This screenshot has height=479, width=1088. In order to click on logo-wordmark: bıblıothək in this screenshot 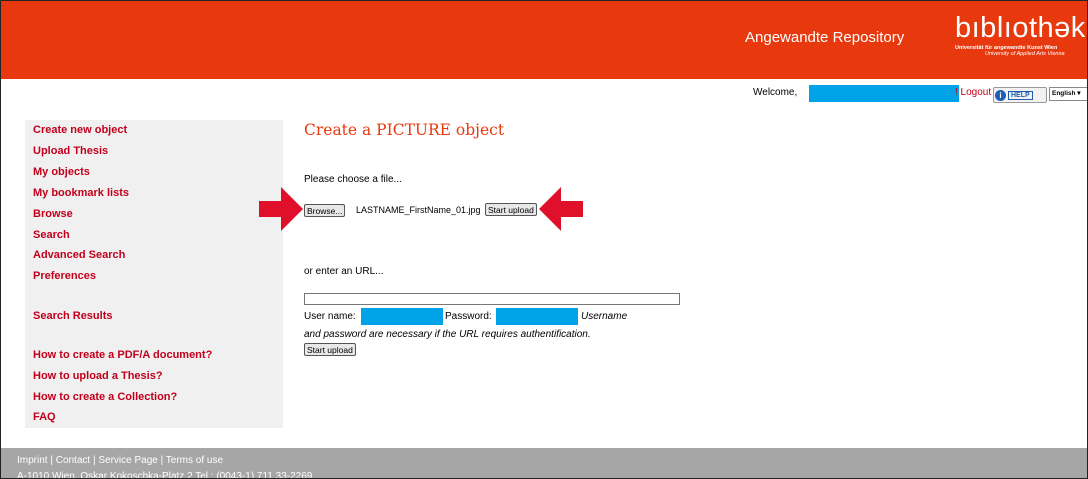, I will do `click(1020, 28)`.